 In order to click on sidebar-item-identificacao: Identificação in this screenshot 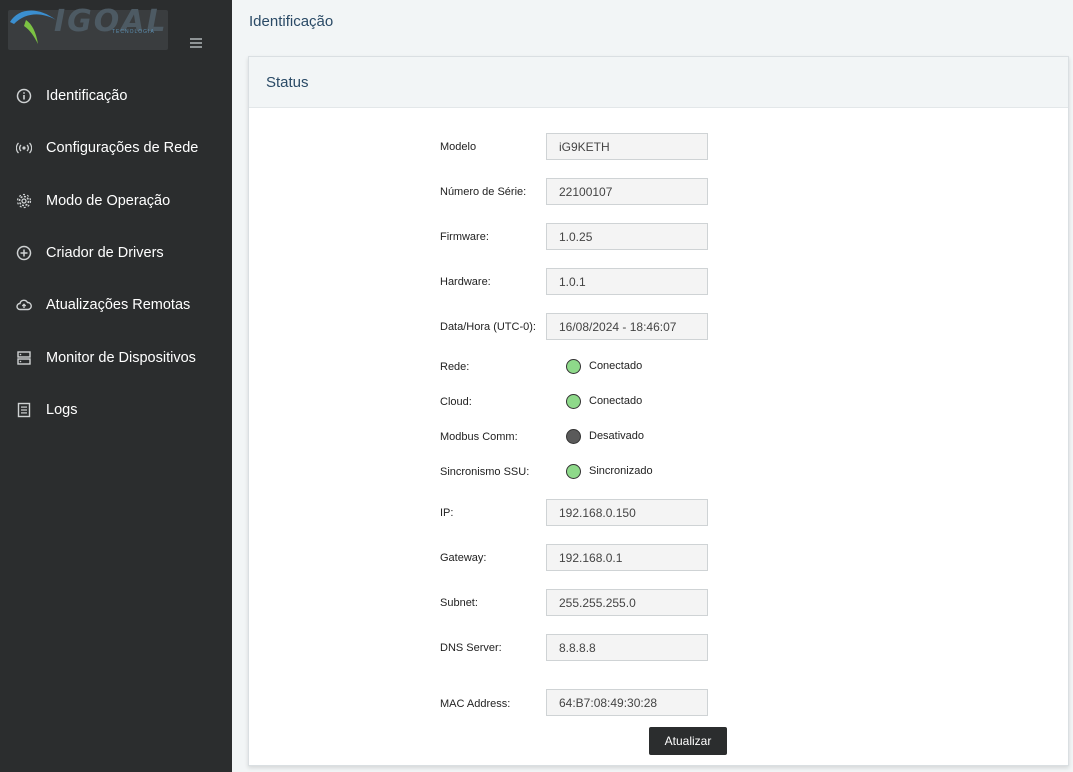, I will do `click(116, 96)`.